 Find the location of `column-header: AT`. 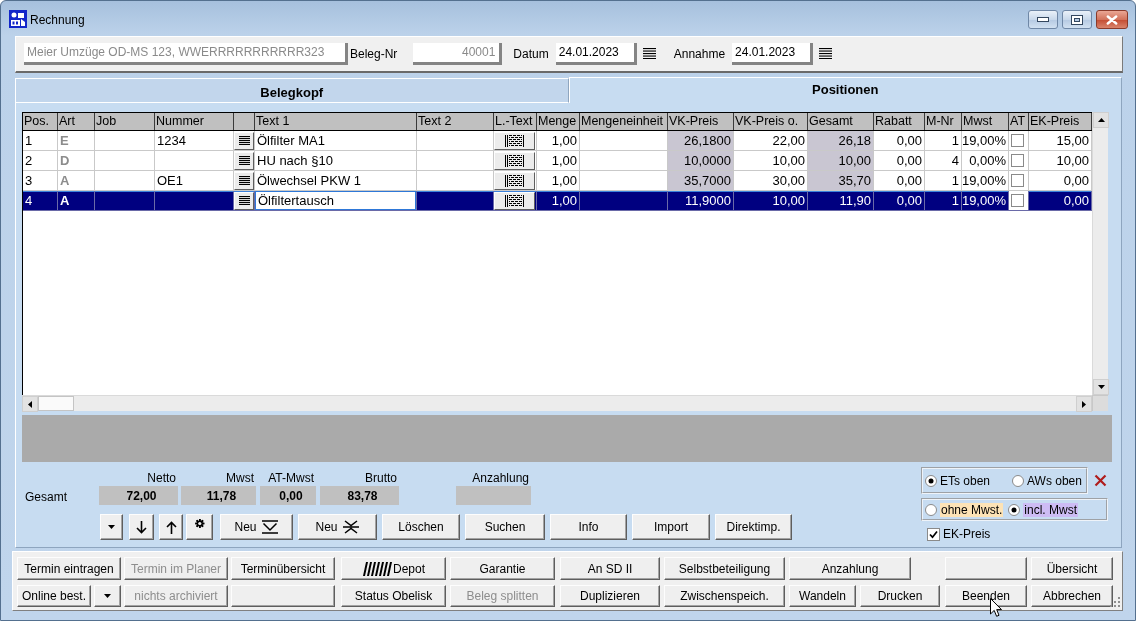

column-header: AT is located at coordinates (1019, 121).